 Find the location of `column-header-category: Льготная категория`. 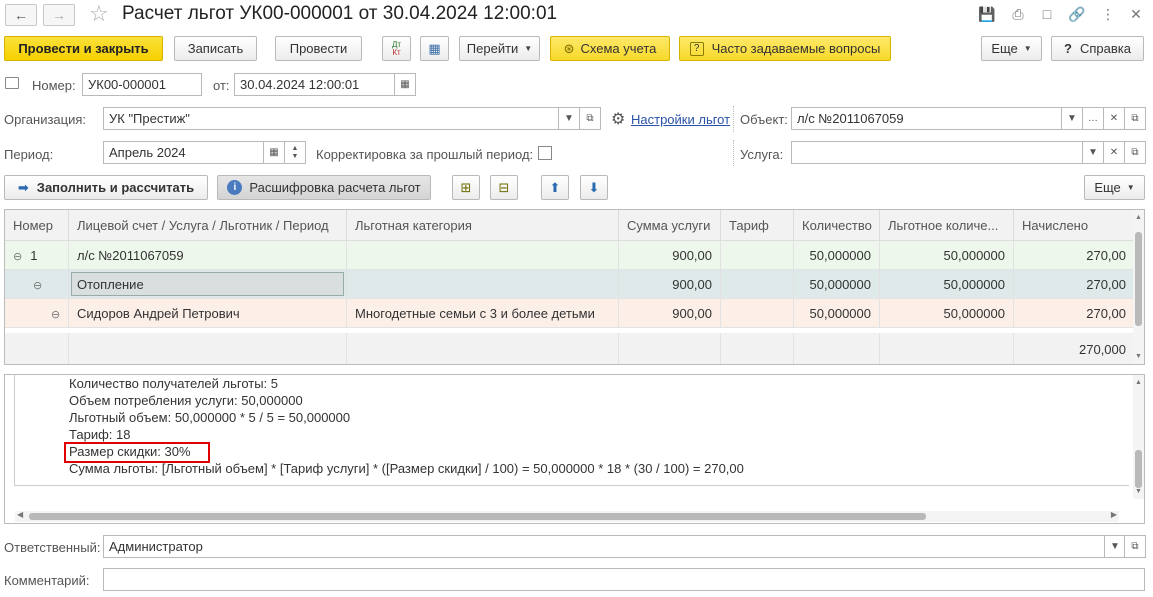

column-header-category: Льготная категория is located at coordinates (483, 225).